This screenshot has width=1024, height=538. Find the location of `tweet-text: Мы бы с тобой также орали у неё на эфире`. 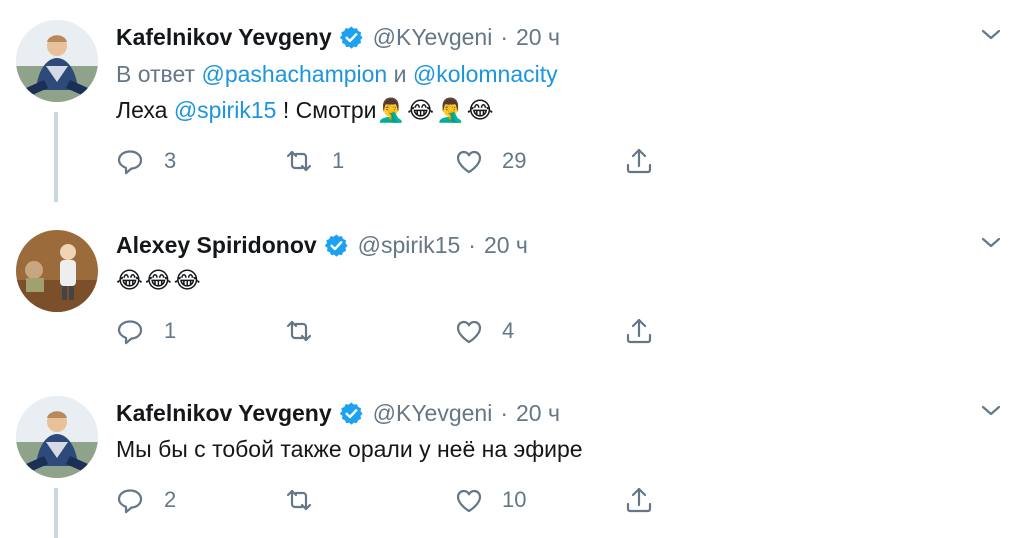

tweet-text: Мы бы с тобой также орали у неё на эфире is located at coordinates (349, 449).